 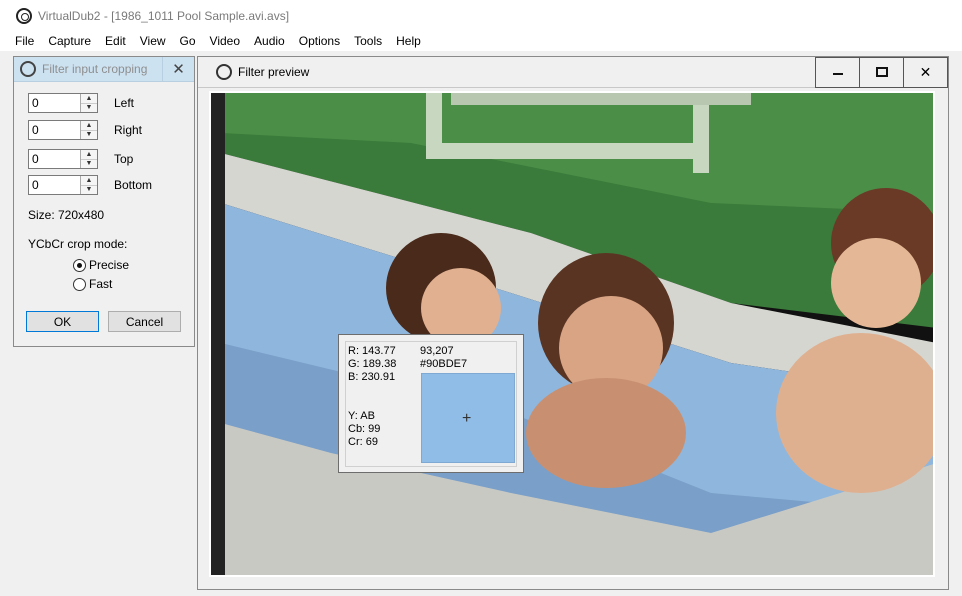 I want to click on window-controls: ✕, so click(x=881, y=72).